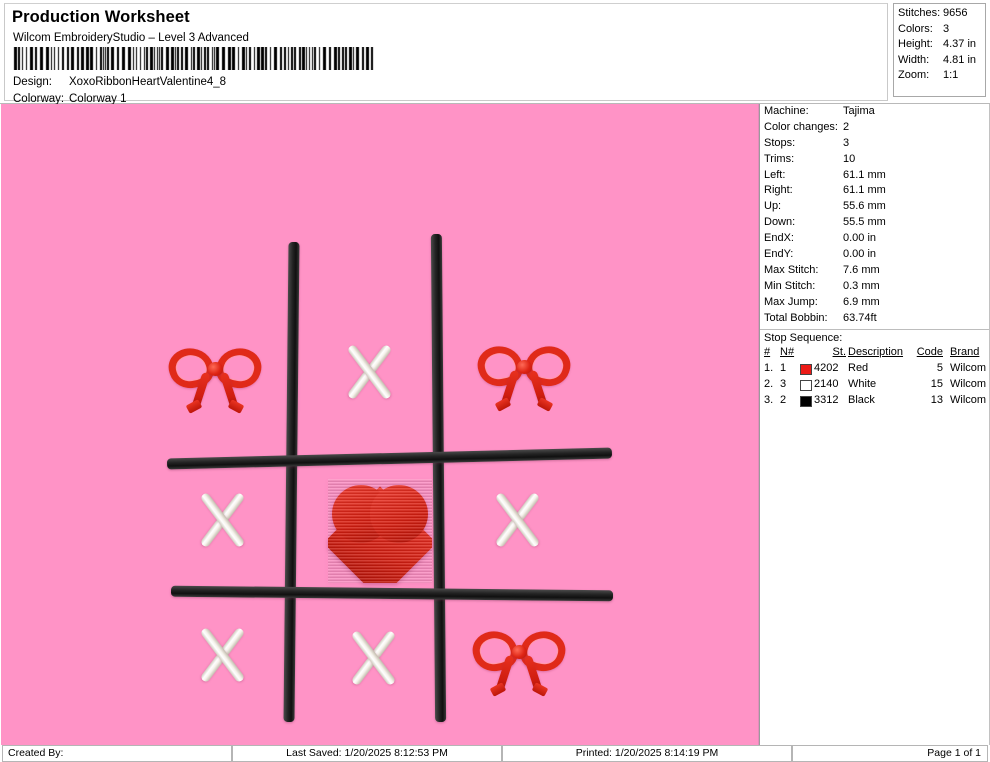  Describe the element at coordinates (846, 142) in the screenshot. I see `machine-info-value: 3` at that location.